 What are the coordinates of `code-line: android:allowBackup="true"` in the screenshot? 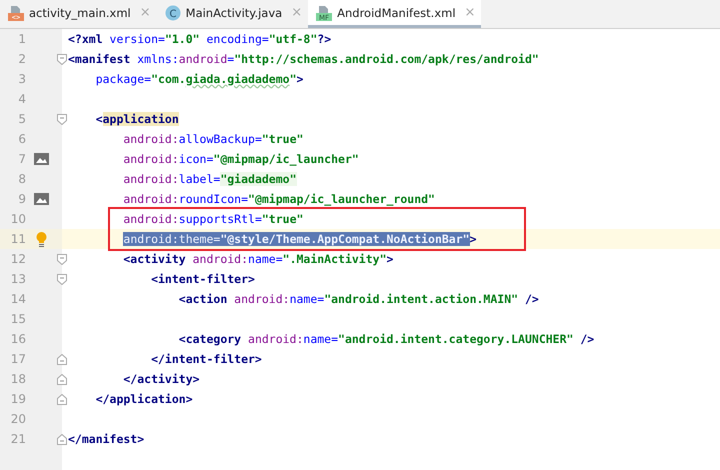 It's located at (213, 139).